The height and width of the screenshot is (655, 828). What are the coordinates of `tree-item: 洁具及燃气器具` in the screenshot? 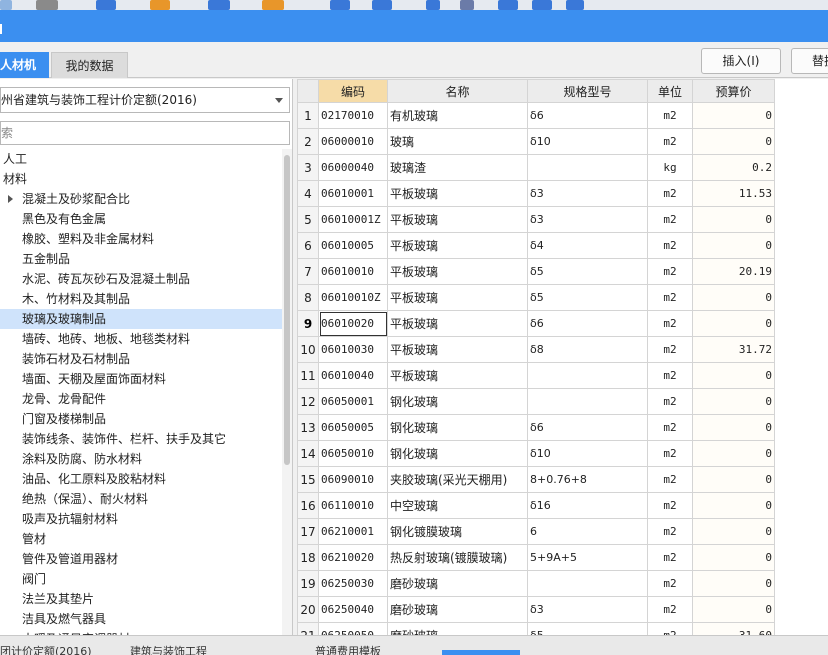 It's located at (141, 619).